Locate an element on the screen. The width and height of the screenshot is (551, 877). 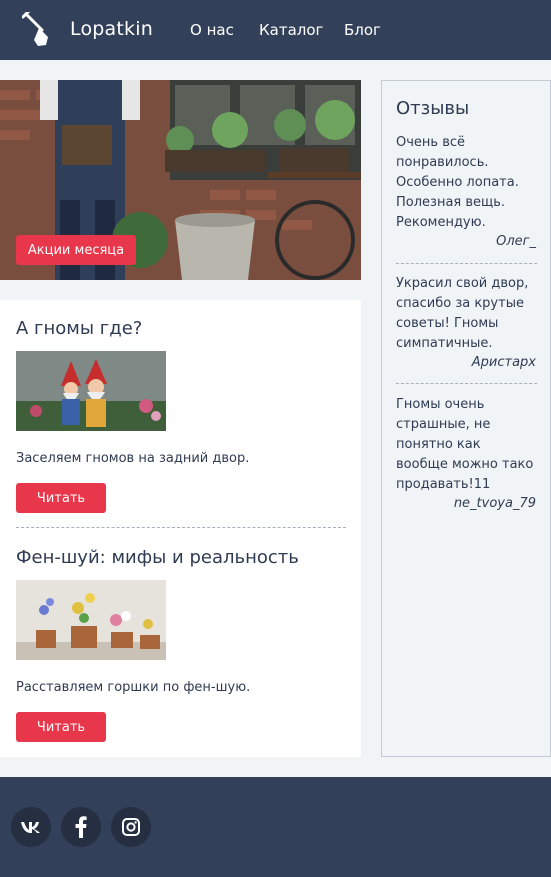
article-divider is located at coordinates (181, 527).